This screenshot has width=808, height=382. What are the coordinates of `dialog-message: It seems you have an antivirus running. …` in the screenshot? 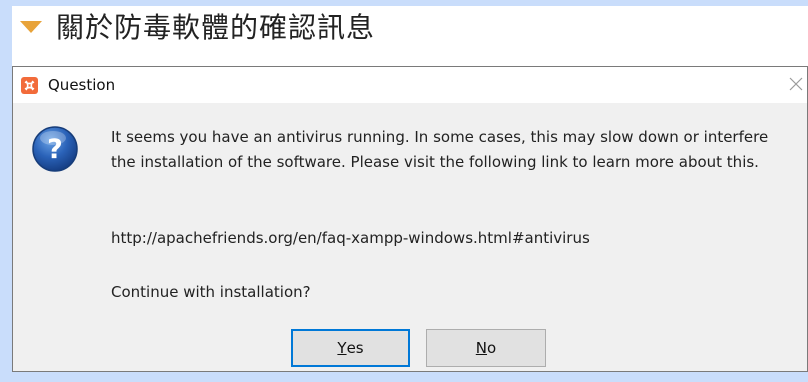 It's located at (440, 149).